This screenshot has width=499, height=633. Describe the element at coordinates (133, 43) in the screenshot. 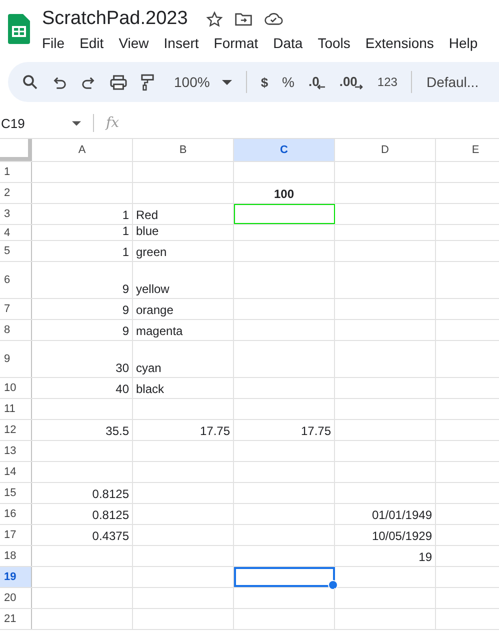

I see `menu-item: View` at that location.